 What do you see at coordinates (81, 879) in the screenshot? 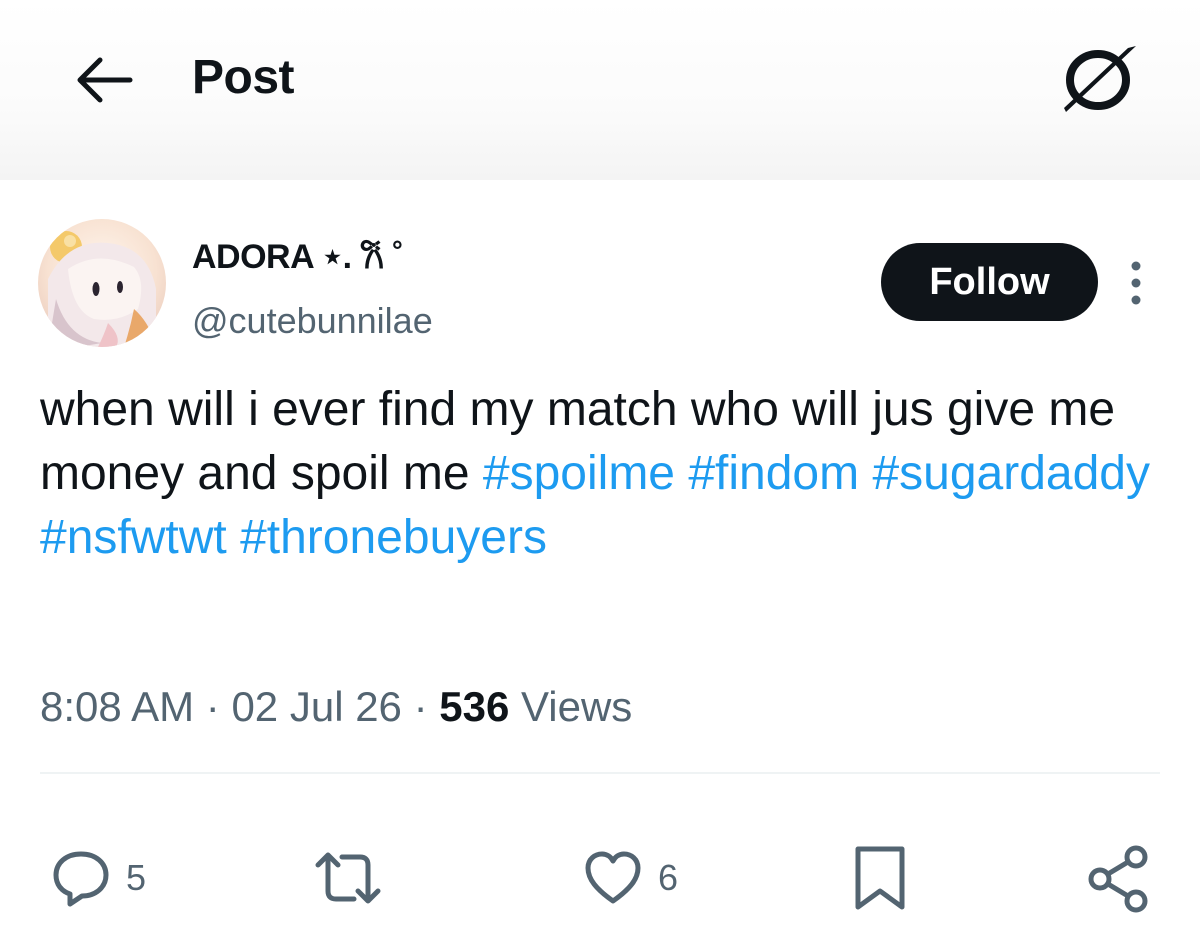
I see `reply-icon` at bounding box center [81, 879].